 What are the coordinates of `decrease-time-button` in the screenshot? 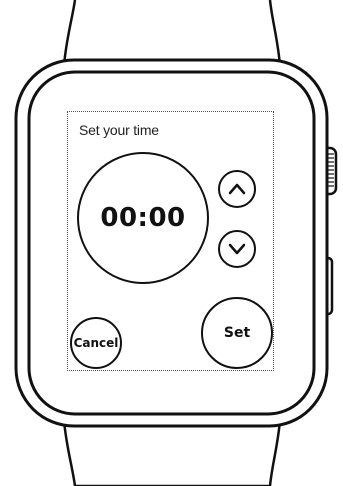 It's located at (237, 249).